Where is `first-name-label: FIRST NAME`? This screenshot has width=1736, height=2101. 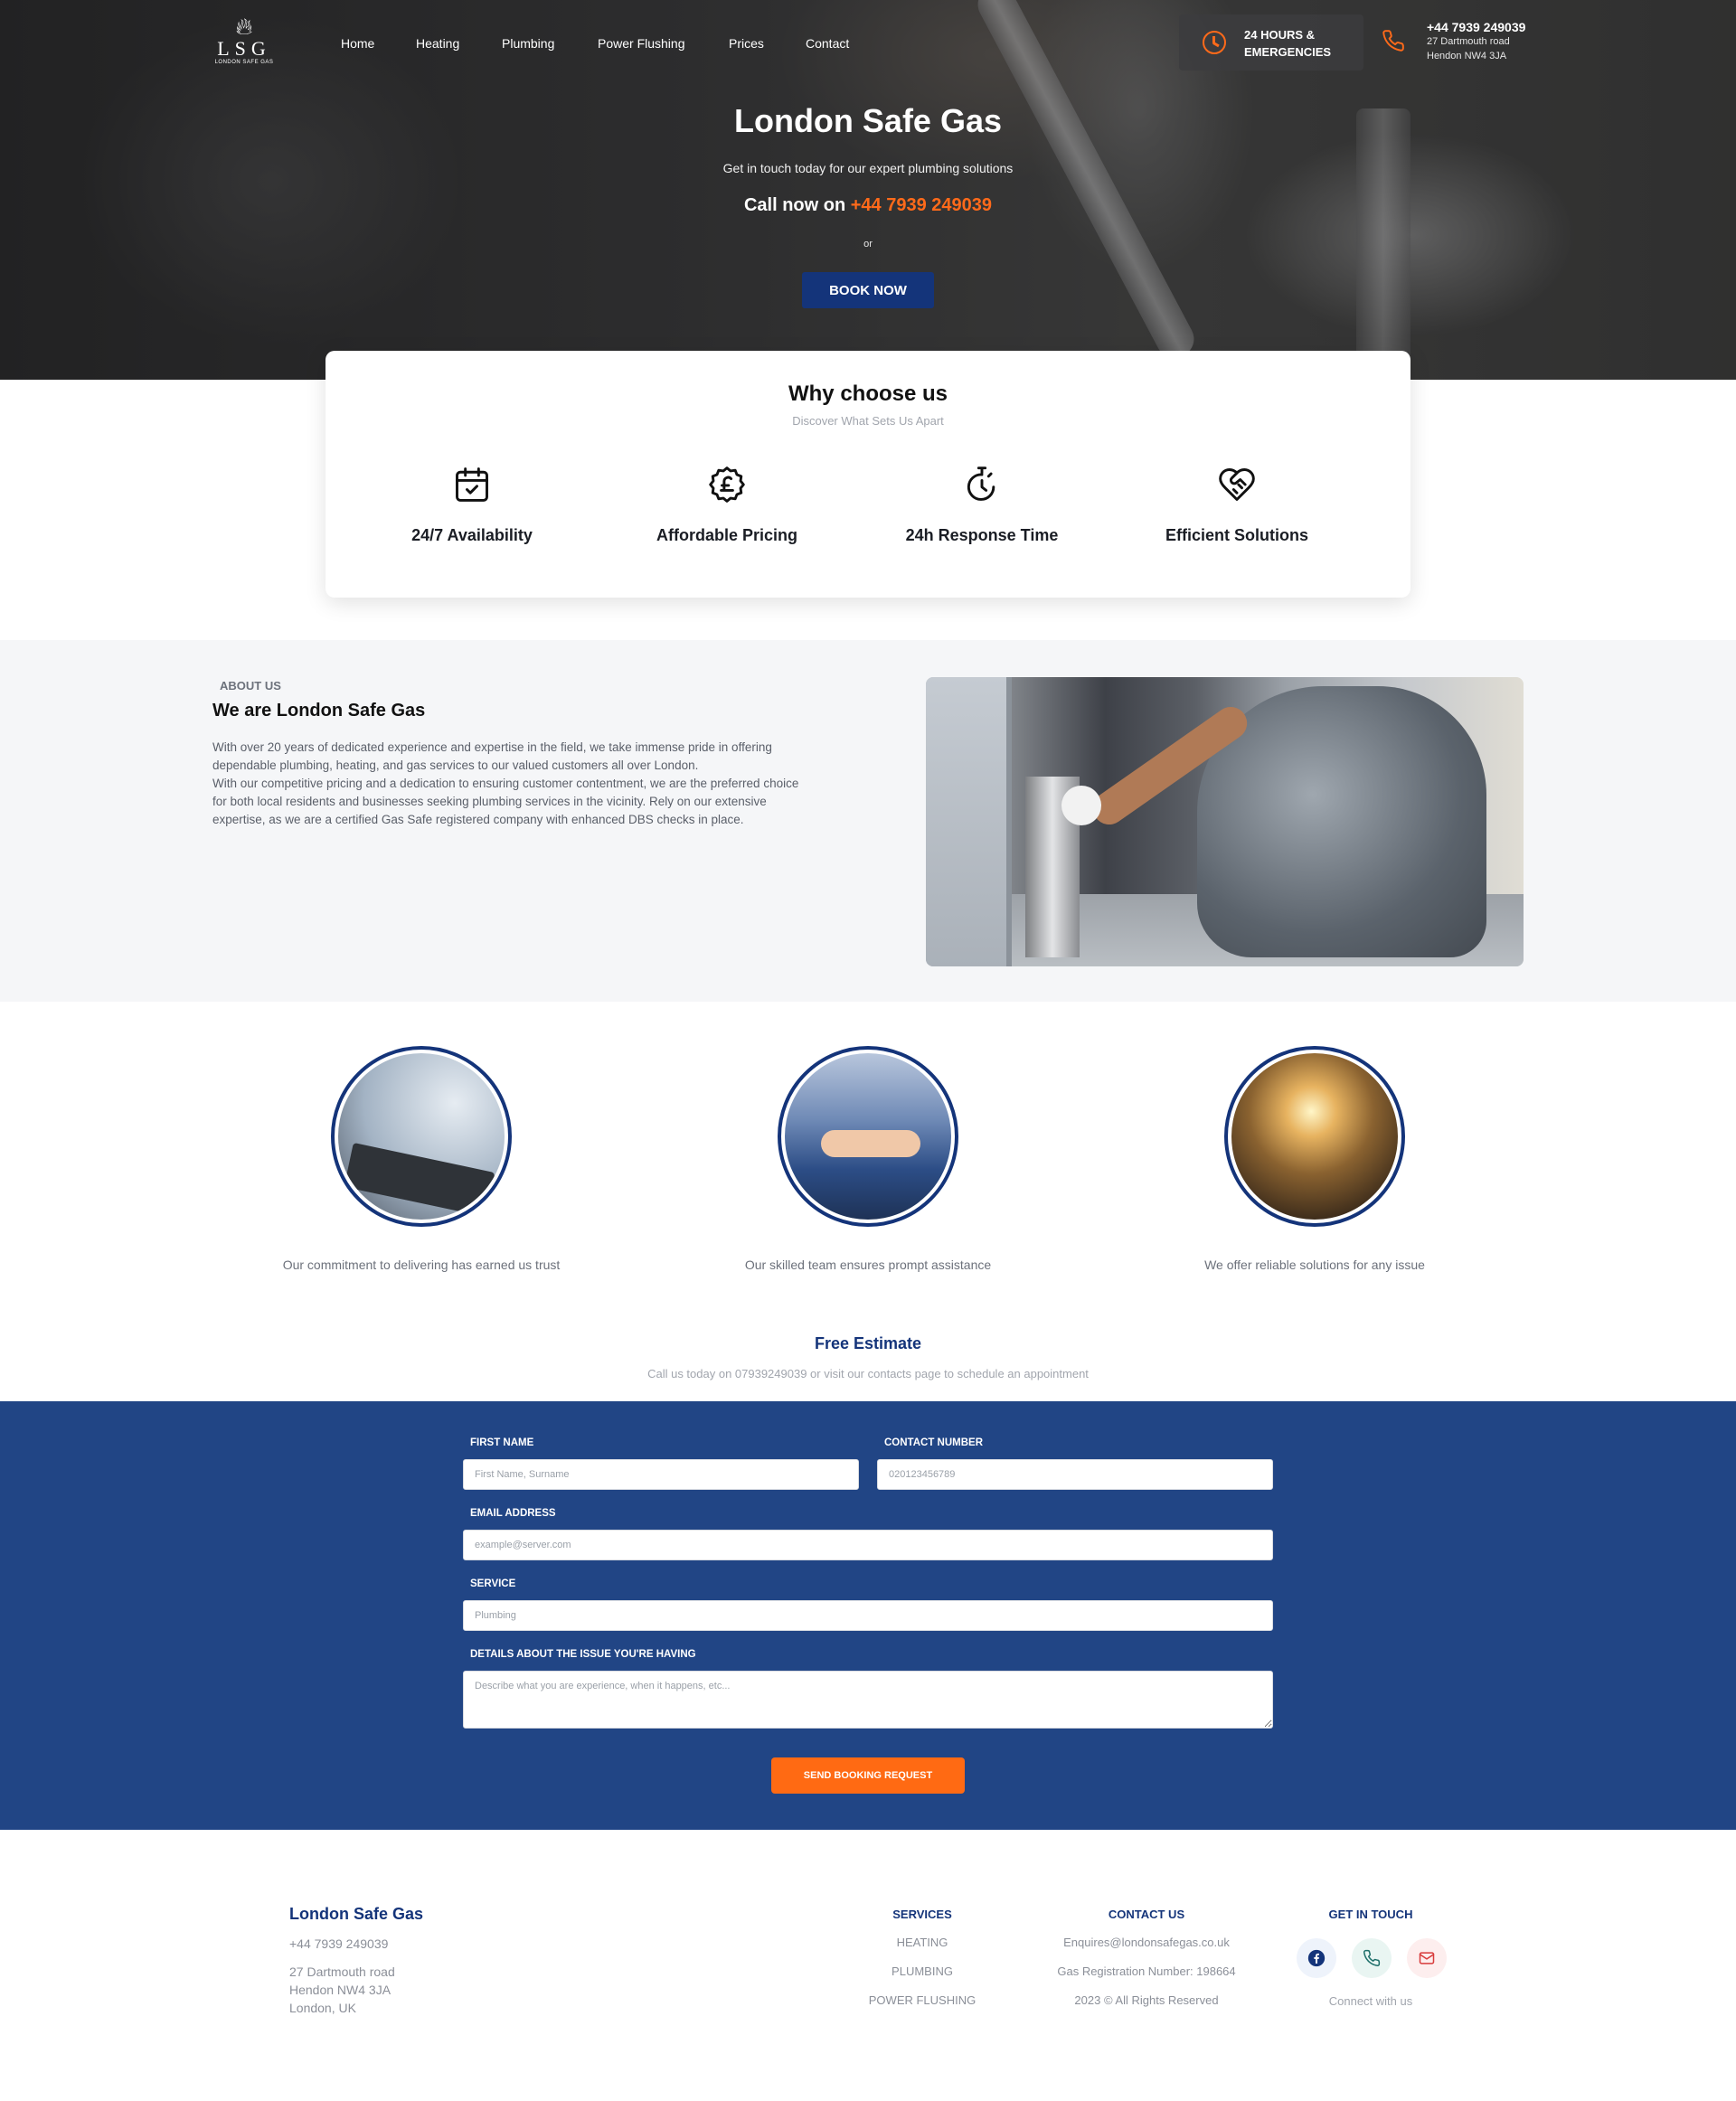
first-name-label: FIRST NAME is located at coordinates (502, 1443).